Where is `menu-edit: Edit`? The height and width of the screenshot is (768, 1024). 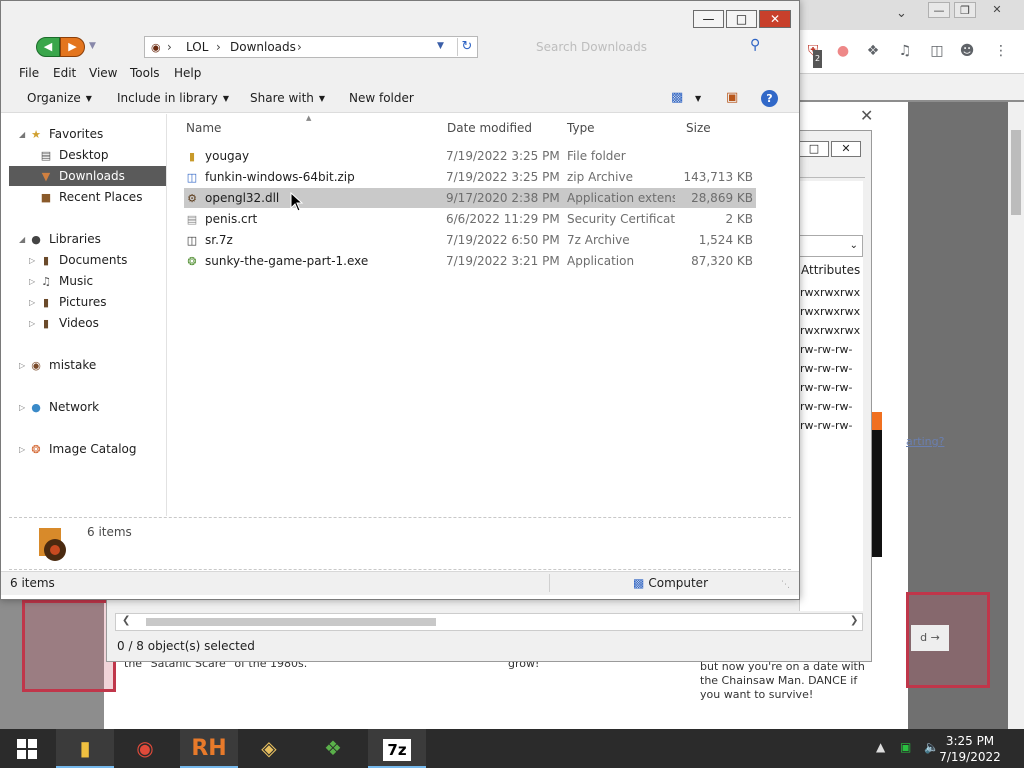 menu-edit: Edit is located at coordinates (64, 73).